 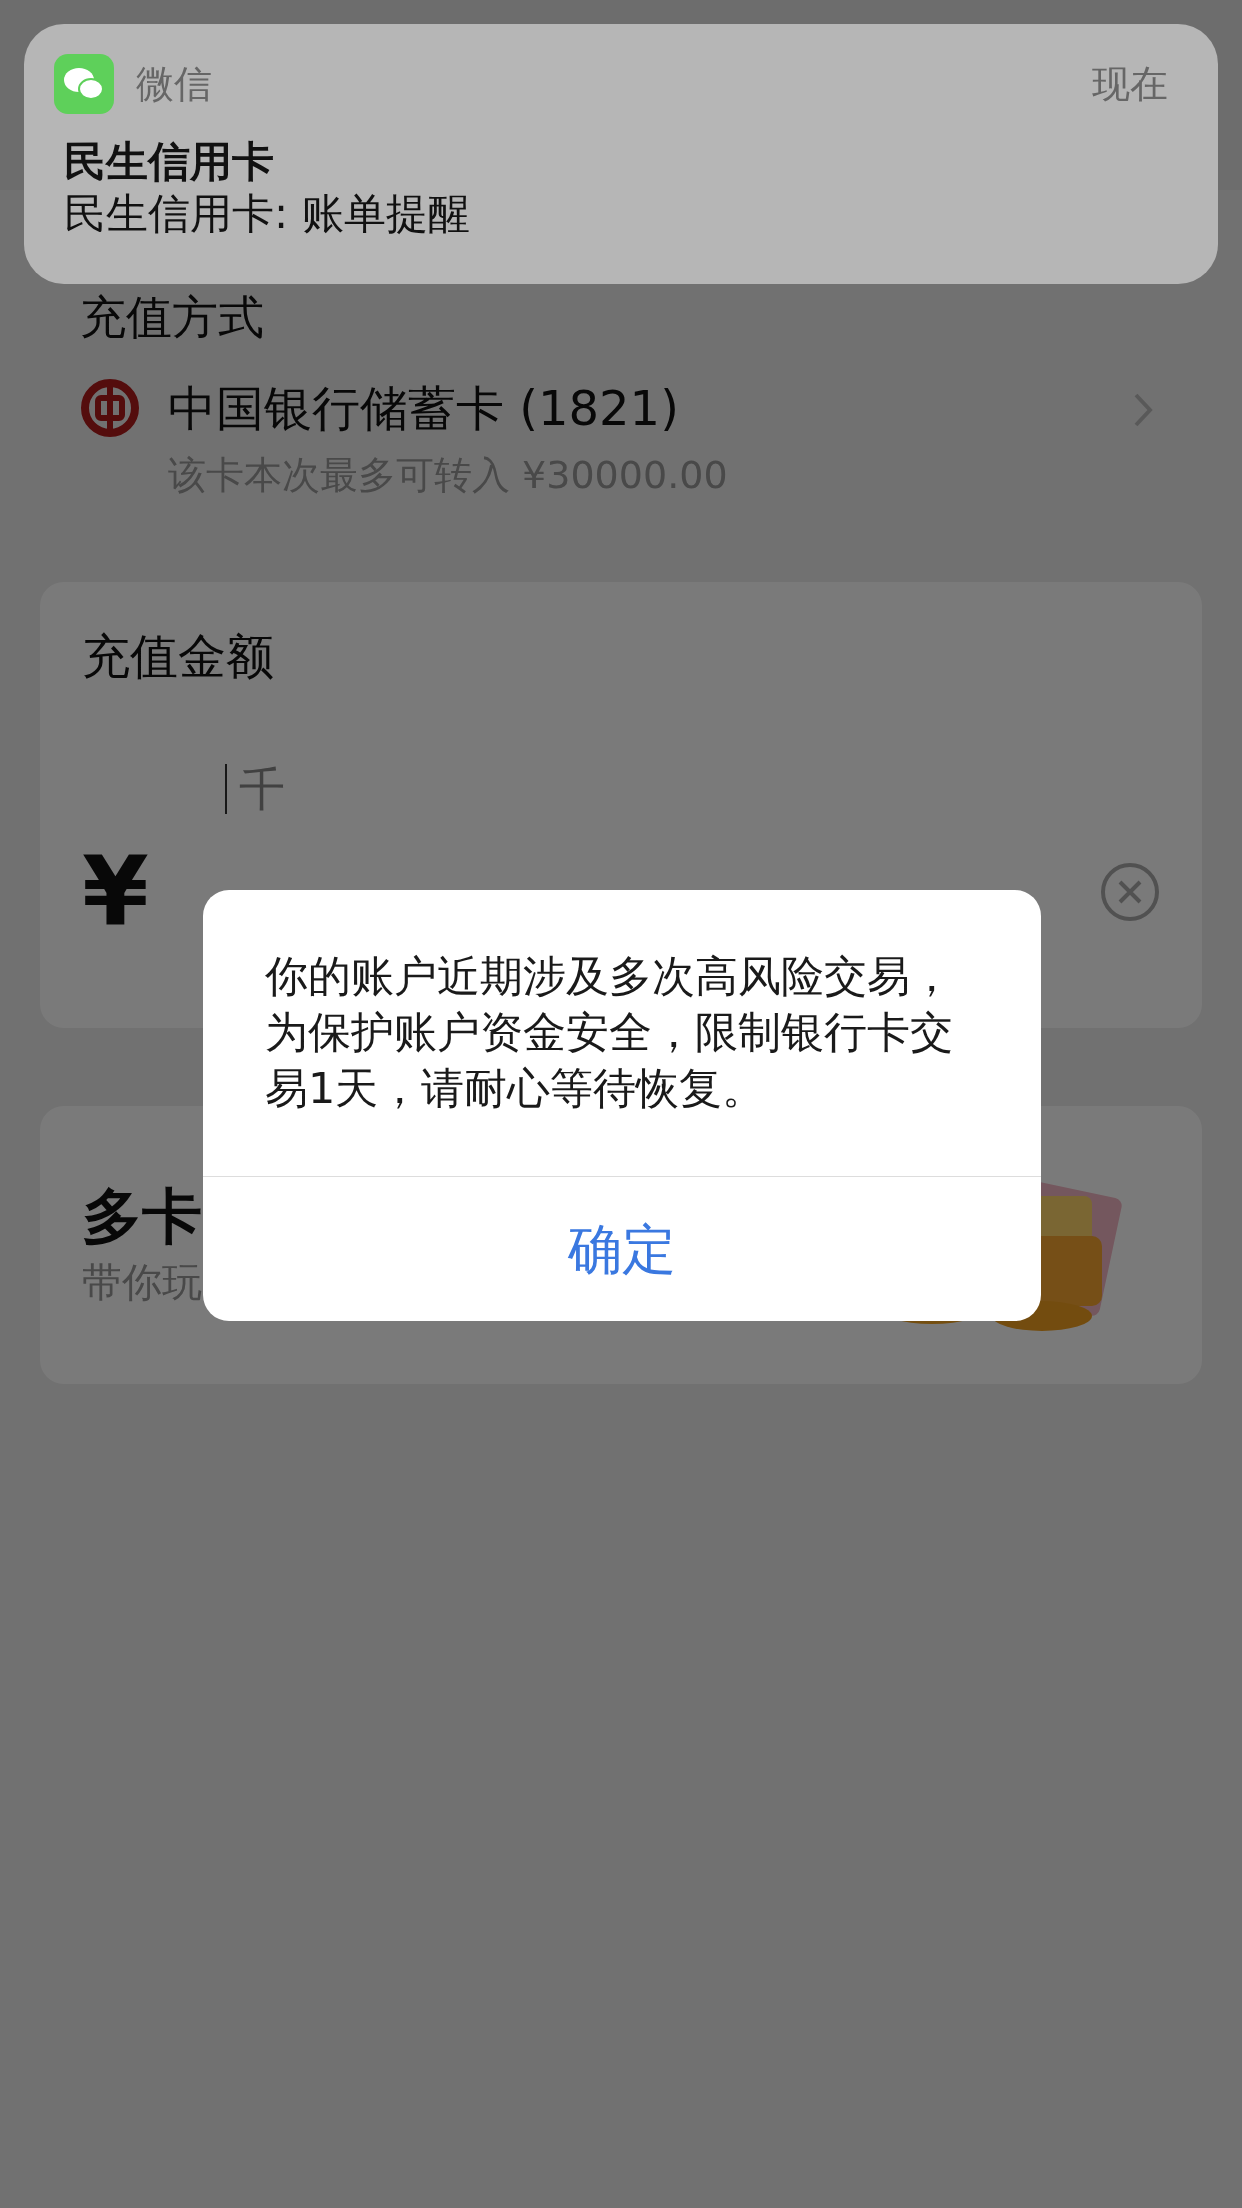 I want to click on confirm-button: 确定, so click(x=622, y=1249).